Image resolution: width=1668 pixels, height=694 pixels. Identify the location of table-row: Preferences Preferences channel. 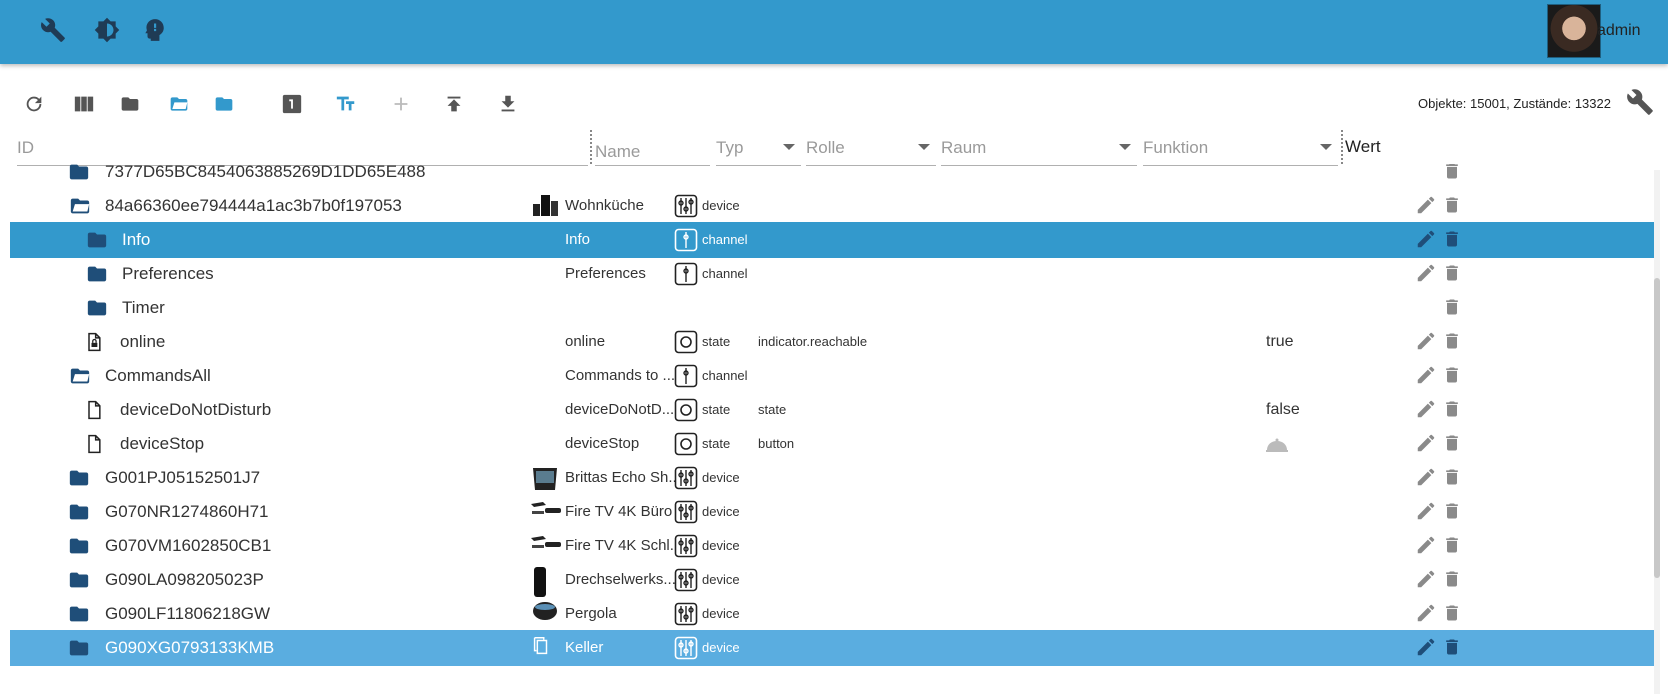
(832, 274).